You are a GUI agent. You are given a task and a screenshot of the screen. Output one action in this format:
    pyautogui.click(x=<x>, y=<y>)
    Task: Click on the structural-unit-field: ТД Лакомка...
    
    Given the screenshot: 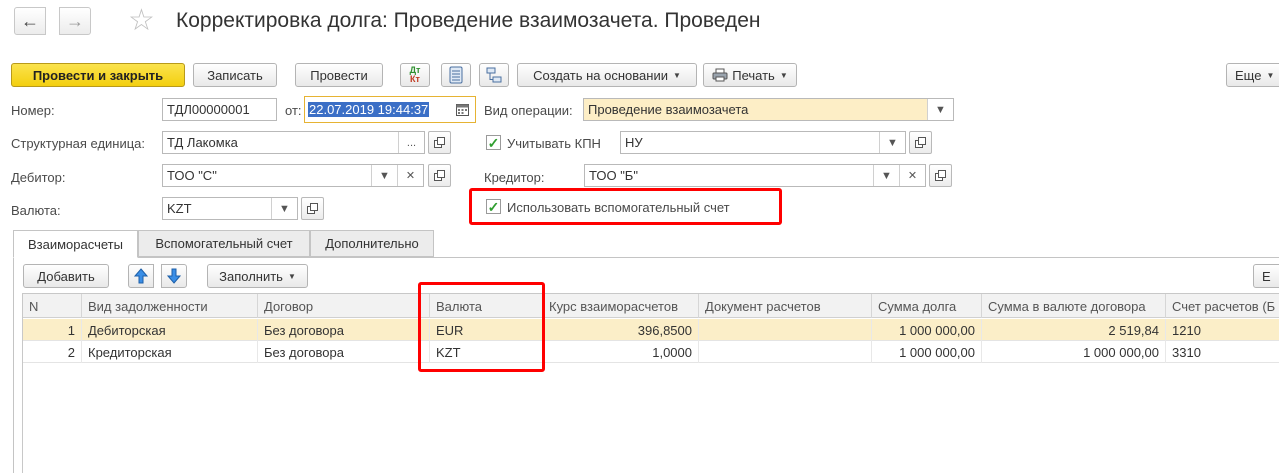 What is the action you would take?
    pyautogui.click(x=293, y=142)
    